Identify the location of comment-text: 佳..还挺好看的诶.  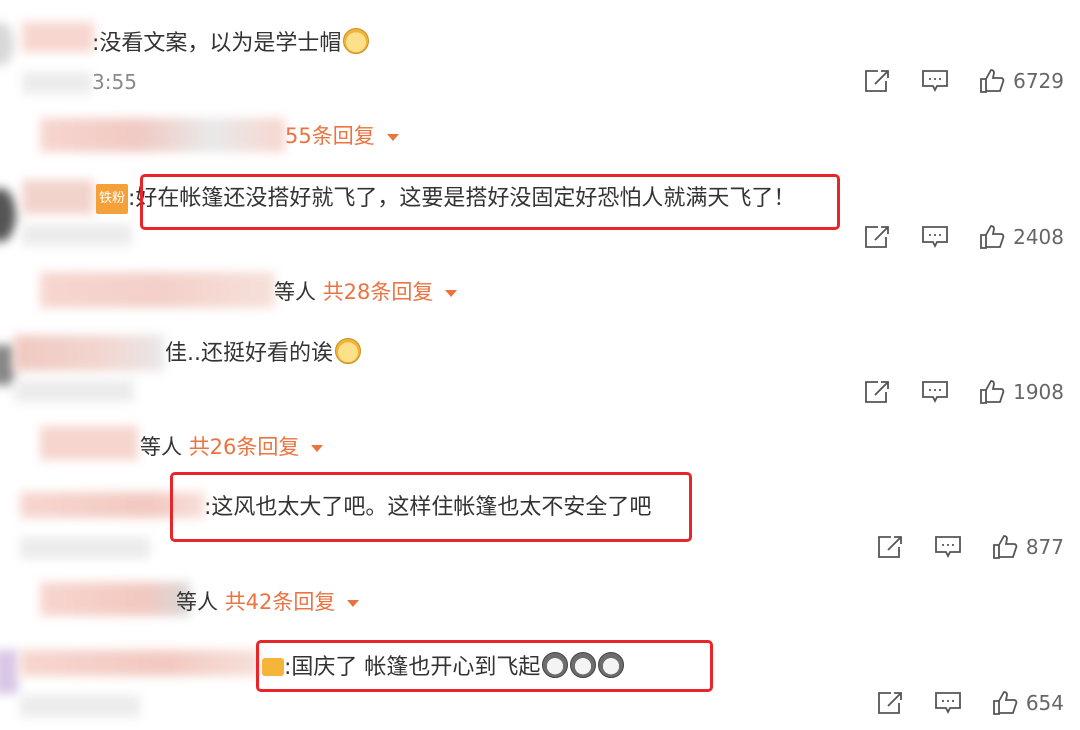
(263, 353).